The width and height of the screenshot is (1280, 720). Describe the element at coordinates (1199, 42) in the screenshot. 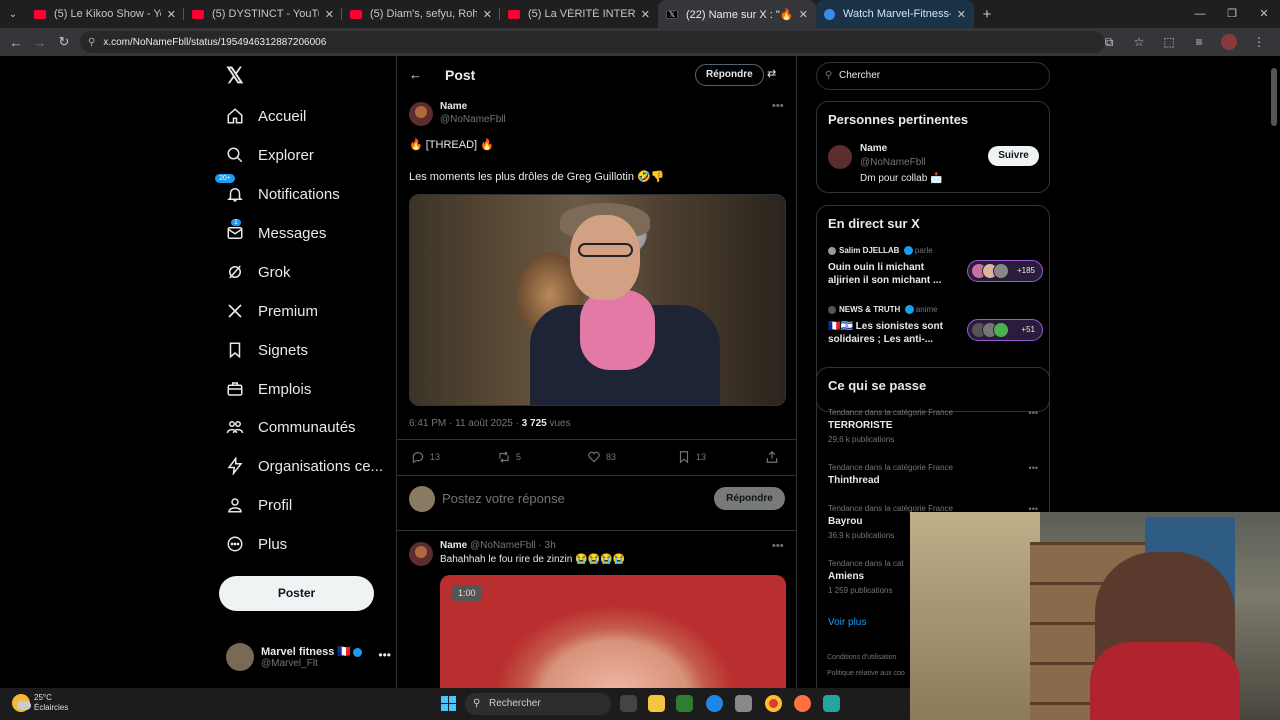

I see `reading-list-icon: ≡` at that location.